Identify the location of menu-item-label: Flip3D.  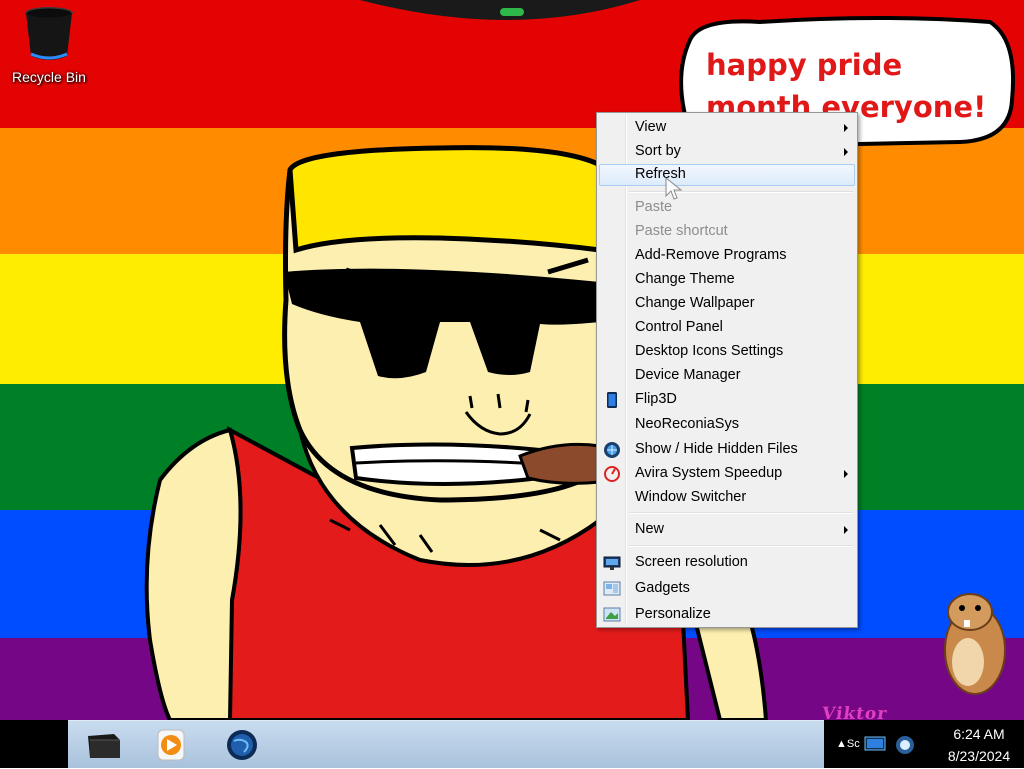
(656, 399).